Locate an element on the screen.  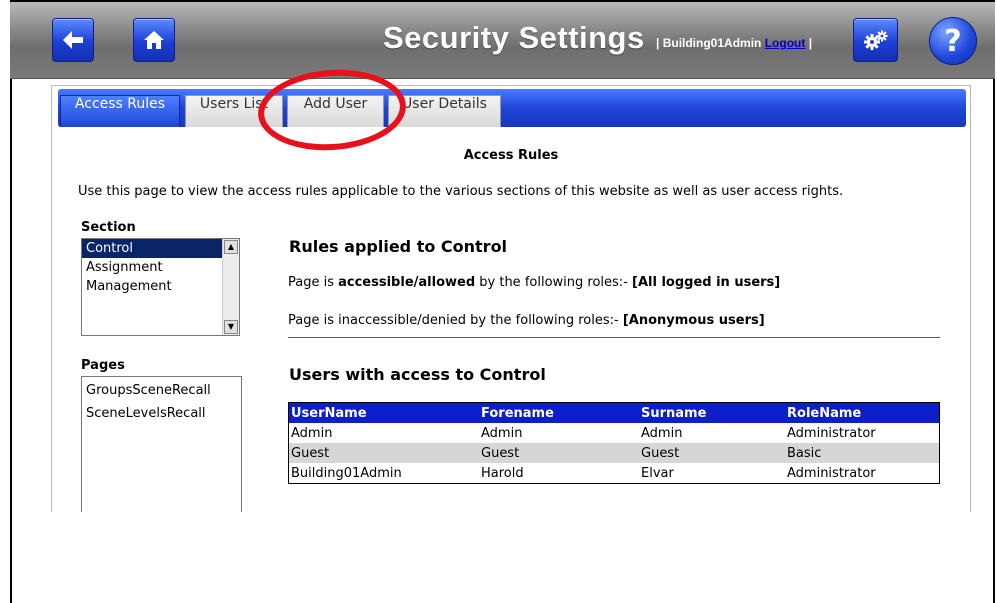
home-icon is located at coordinates (154, 40).